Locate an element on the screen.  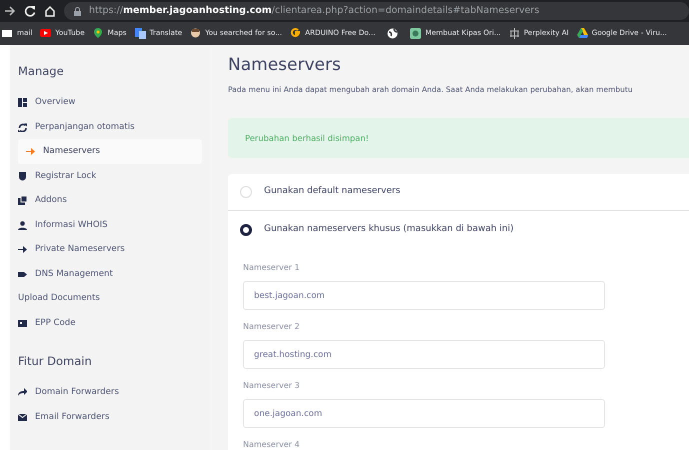
sidebar-item: DNS Management is located at coordinates (110, 274).